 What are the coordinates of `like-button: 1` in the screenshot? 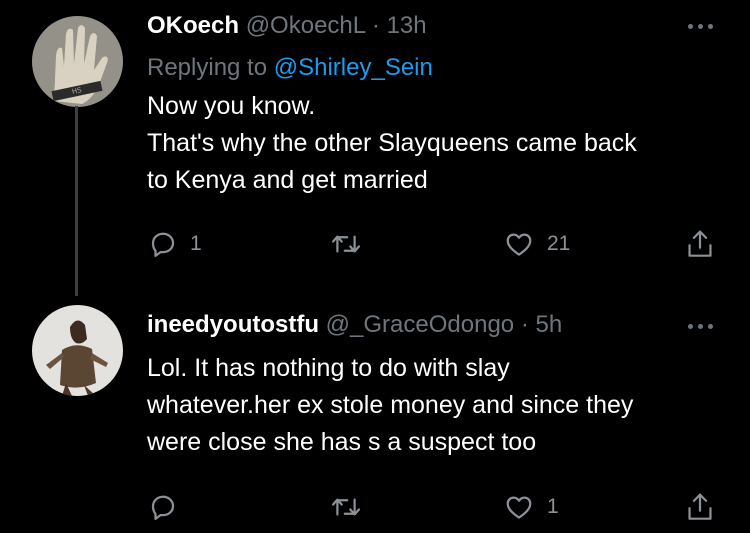 It's located at (531, 507).